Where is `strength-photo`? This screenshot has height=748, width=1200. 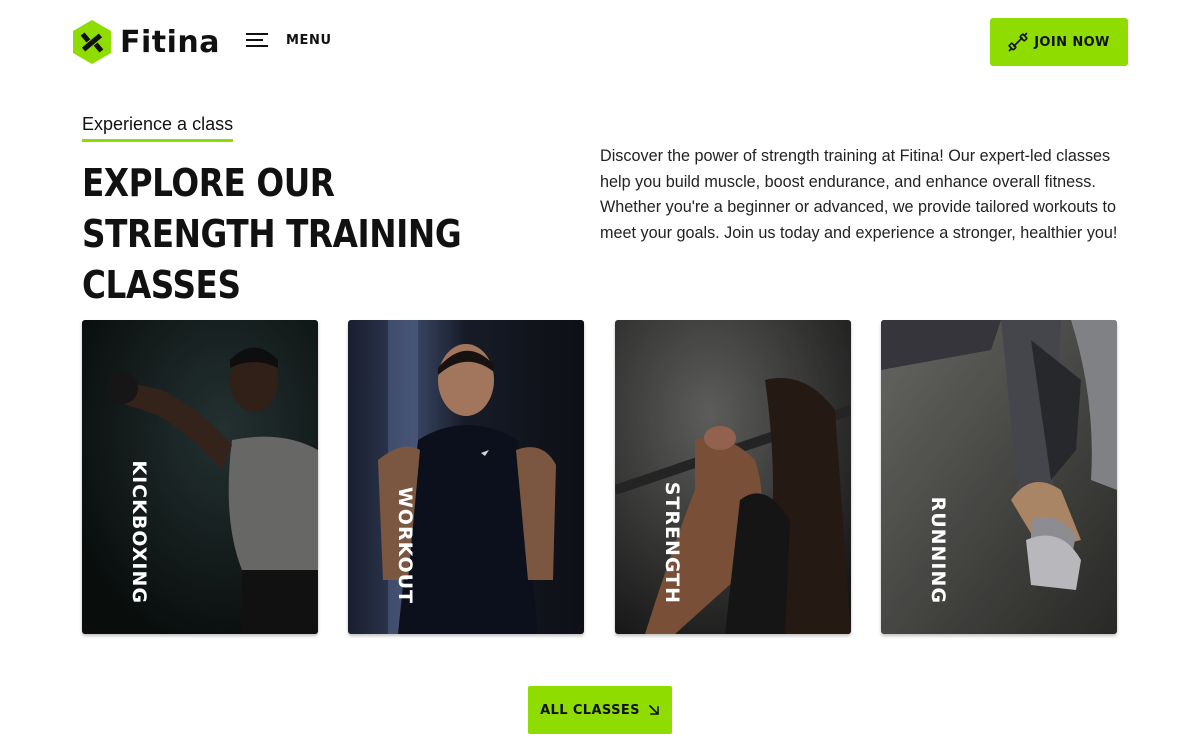 strength-photo is located at coordinates (733, 477).